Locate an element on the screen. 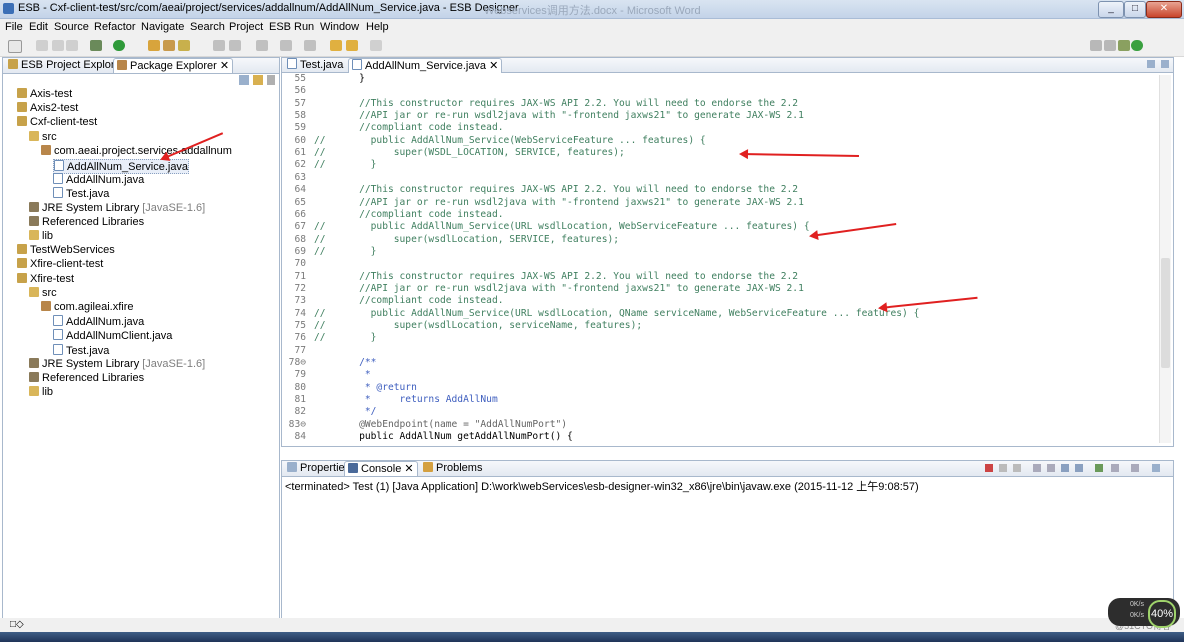 Image resolution: width=1184 pixels, height=642 pixels. tree-item: com.aeai.project.services.addallnum is located at coordinates (136, 151).